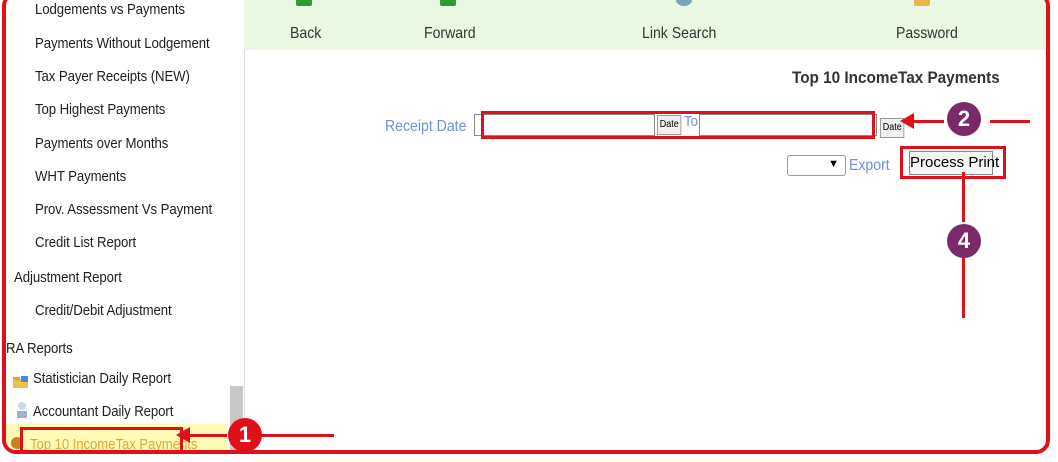  Describe the element at coordinates (183, 435) in the screenshot. I see `annotation-arrow-1-head` at that location.